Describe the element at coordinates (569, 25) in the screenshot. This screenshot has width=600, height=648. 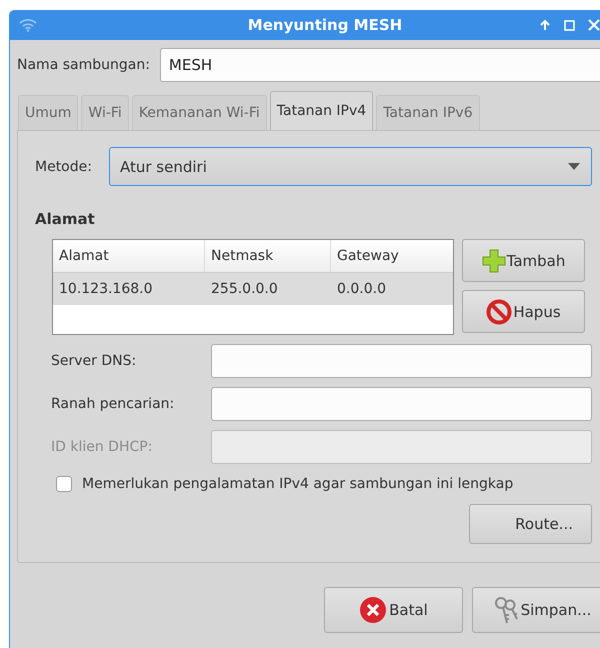
I see `maximize-icon` at that location.